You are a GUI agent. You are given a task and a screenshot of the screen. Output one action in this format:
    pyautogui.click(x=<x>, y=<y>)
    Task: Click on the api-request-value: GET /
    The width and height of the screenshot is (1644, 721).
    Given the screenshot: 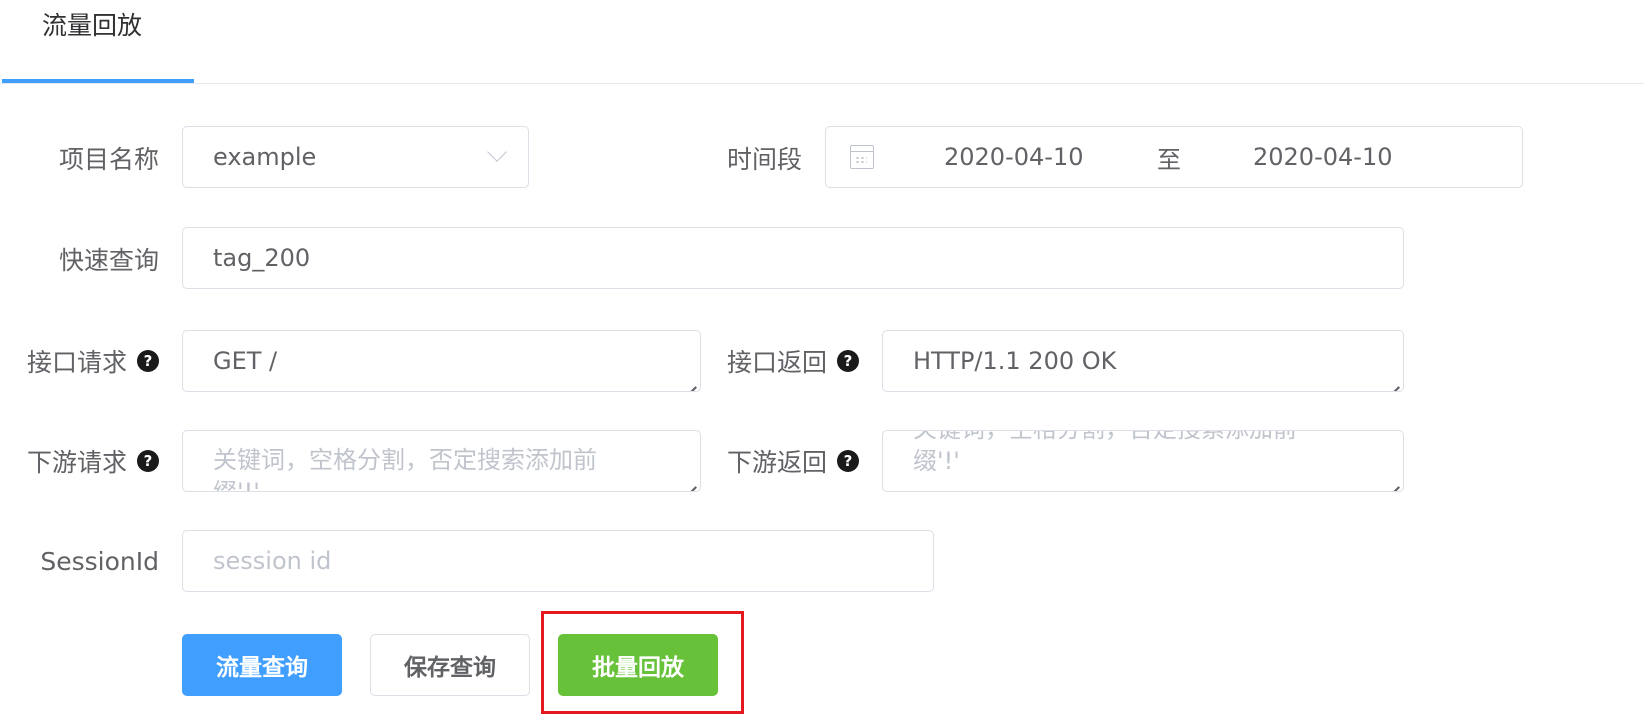 What is the action you would take?
    pyautogui.click(x=245, y=361)
    